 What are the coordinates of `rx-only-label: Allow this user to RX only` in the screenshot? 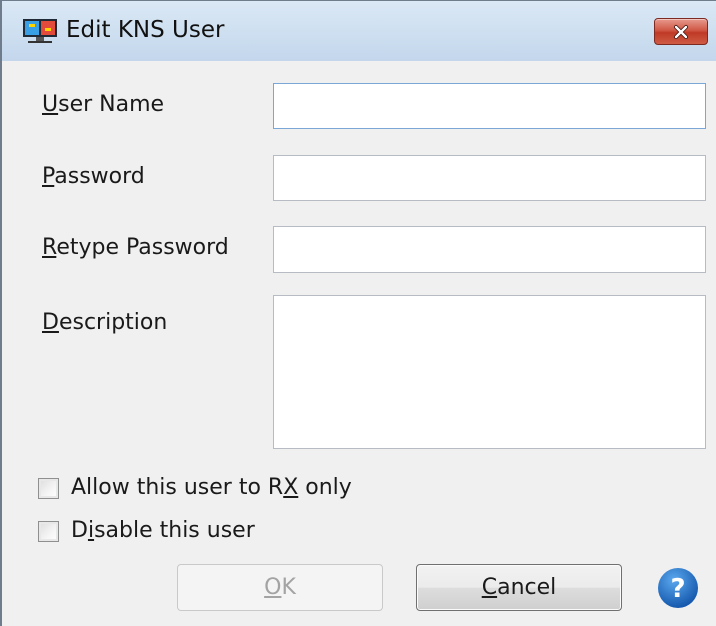 It's located at (211, 488).